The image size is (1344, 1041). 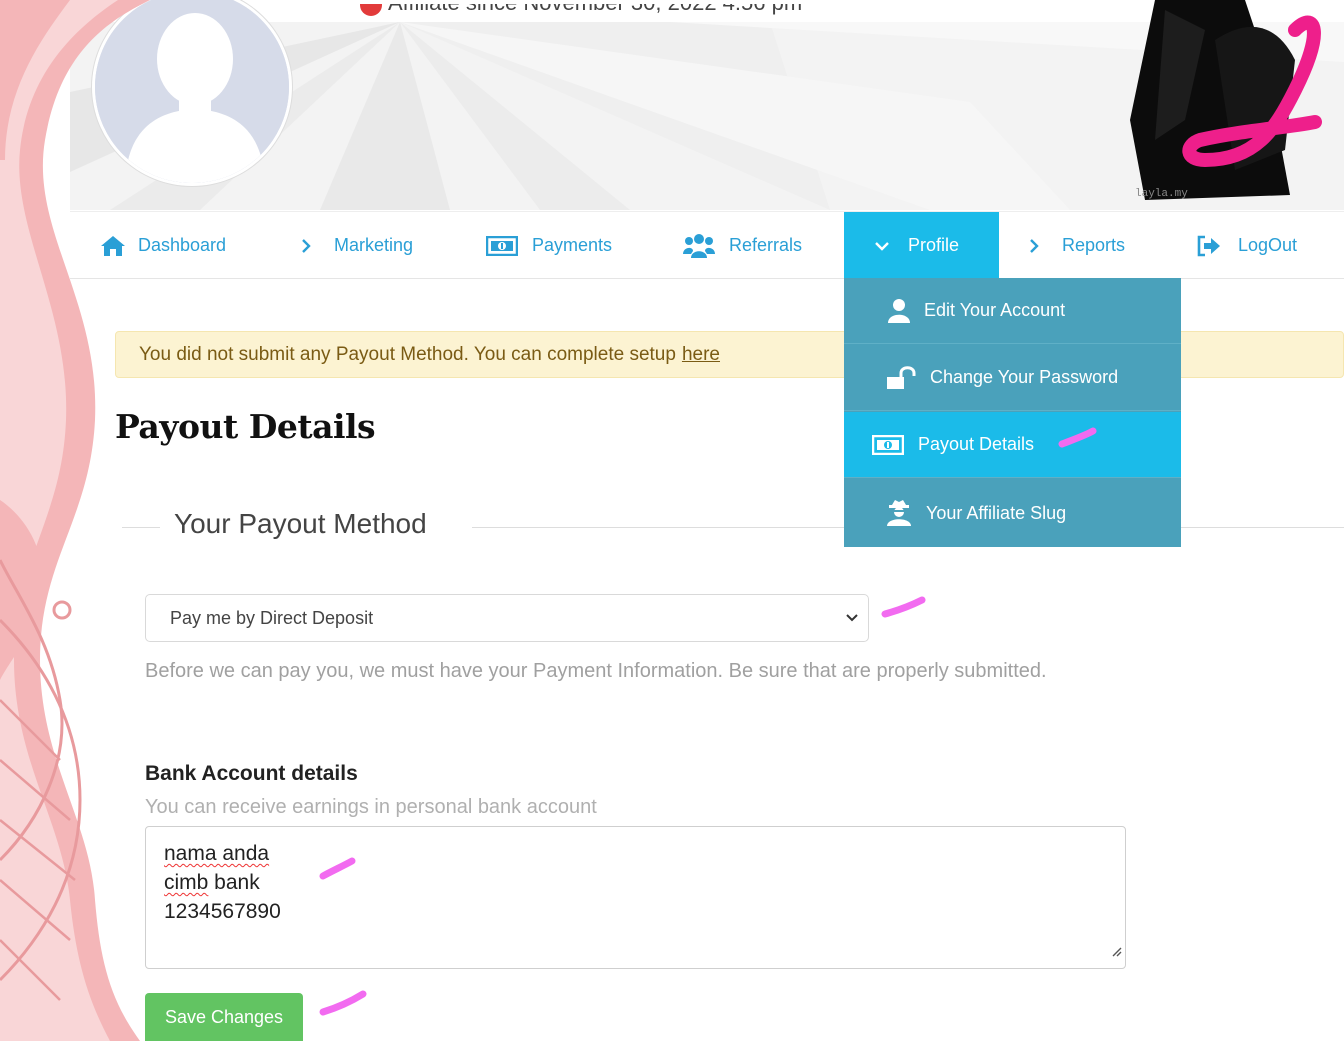 I want to click on menu-item-change-password: Change Your Password, so click(x=1012, y=378).